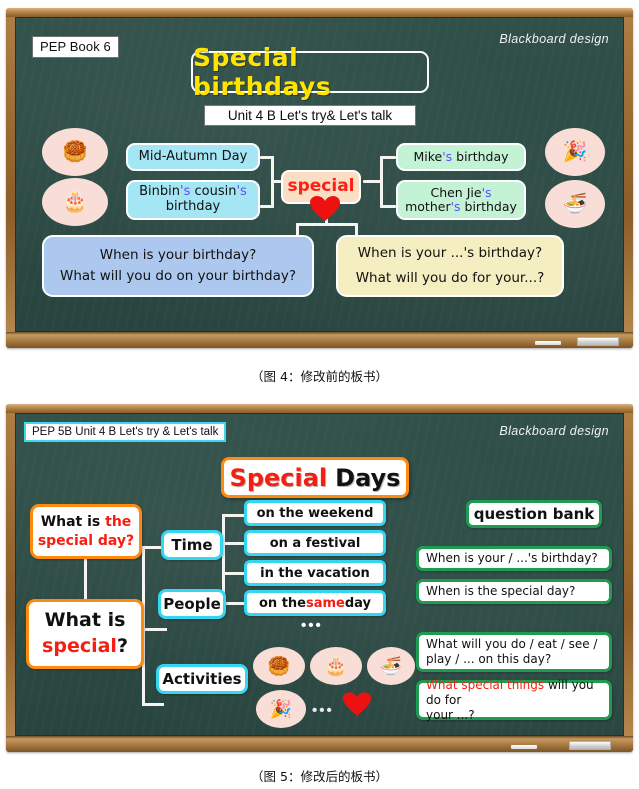 Image resolution: width=639 pixels, height=789 pixels. Describe the element at coordinates (319, 776) in the screenshot. I see `caption-figure-2: （图 5：修改后的板书）` at that location.